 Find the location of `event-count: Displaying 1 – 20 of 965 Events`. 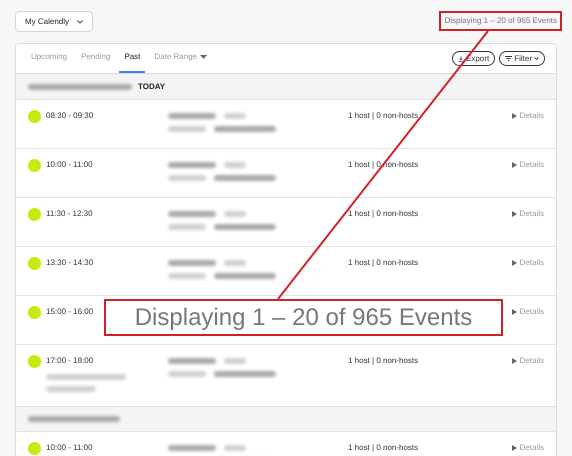

event-count: Displaying 1 – 20 of 965 Events is located at coordinates (500, 21).